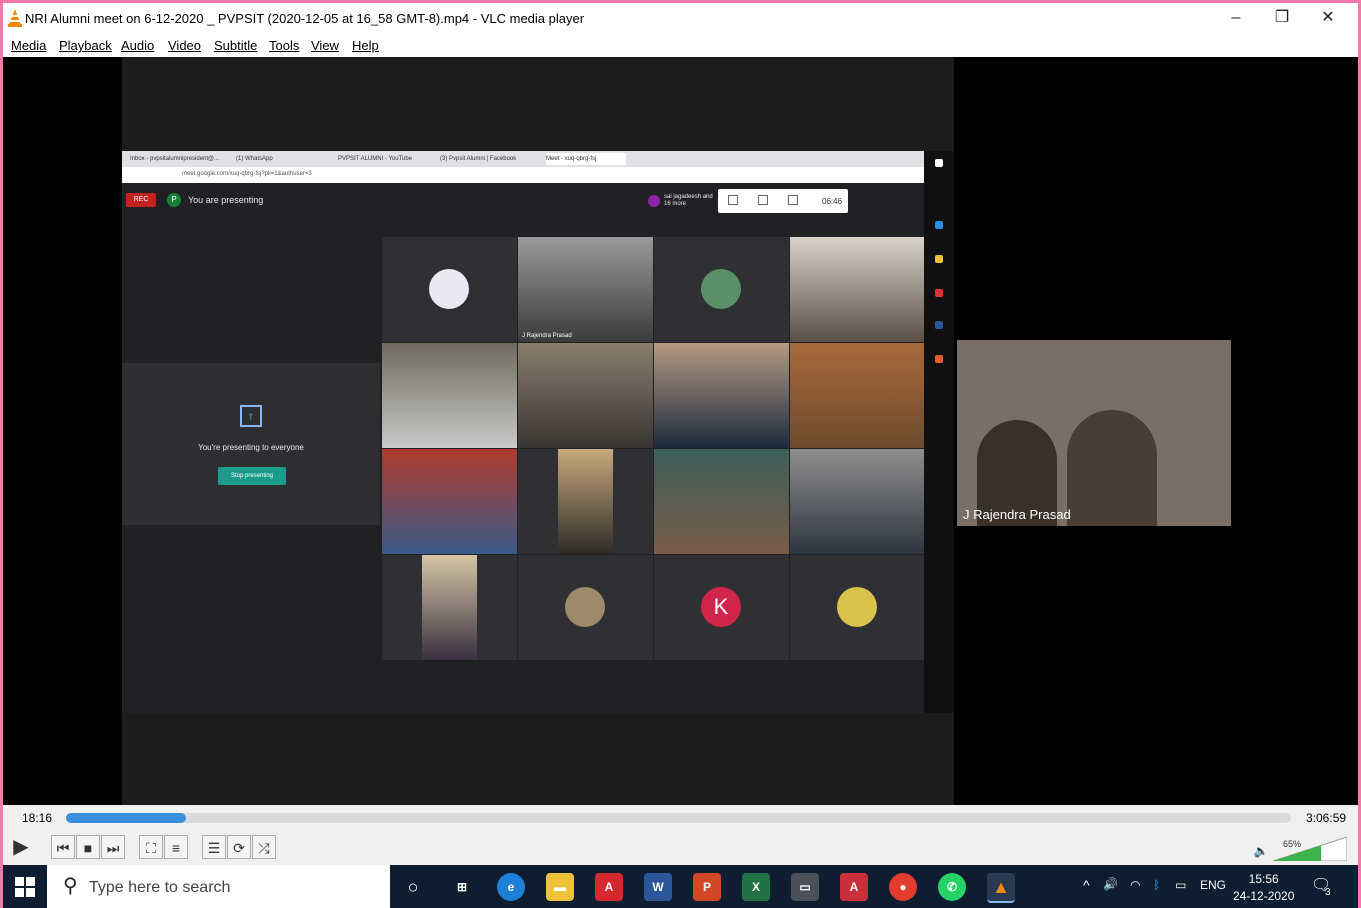  I want to click on word-icon, so click(939, 325).